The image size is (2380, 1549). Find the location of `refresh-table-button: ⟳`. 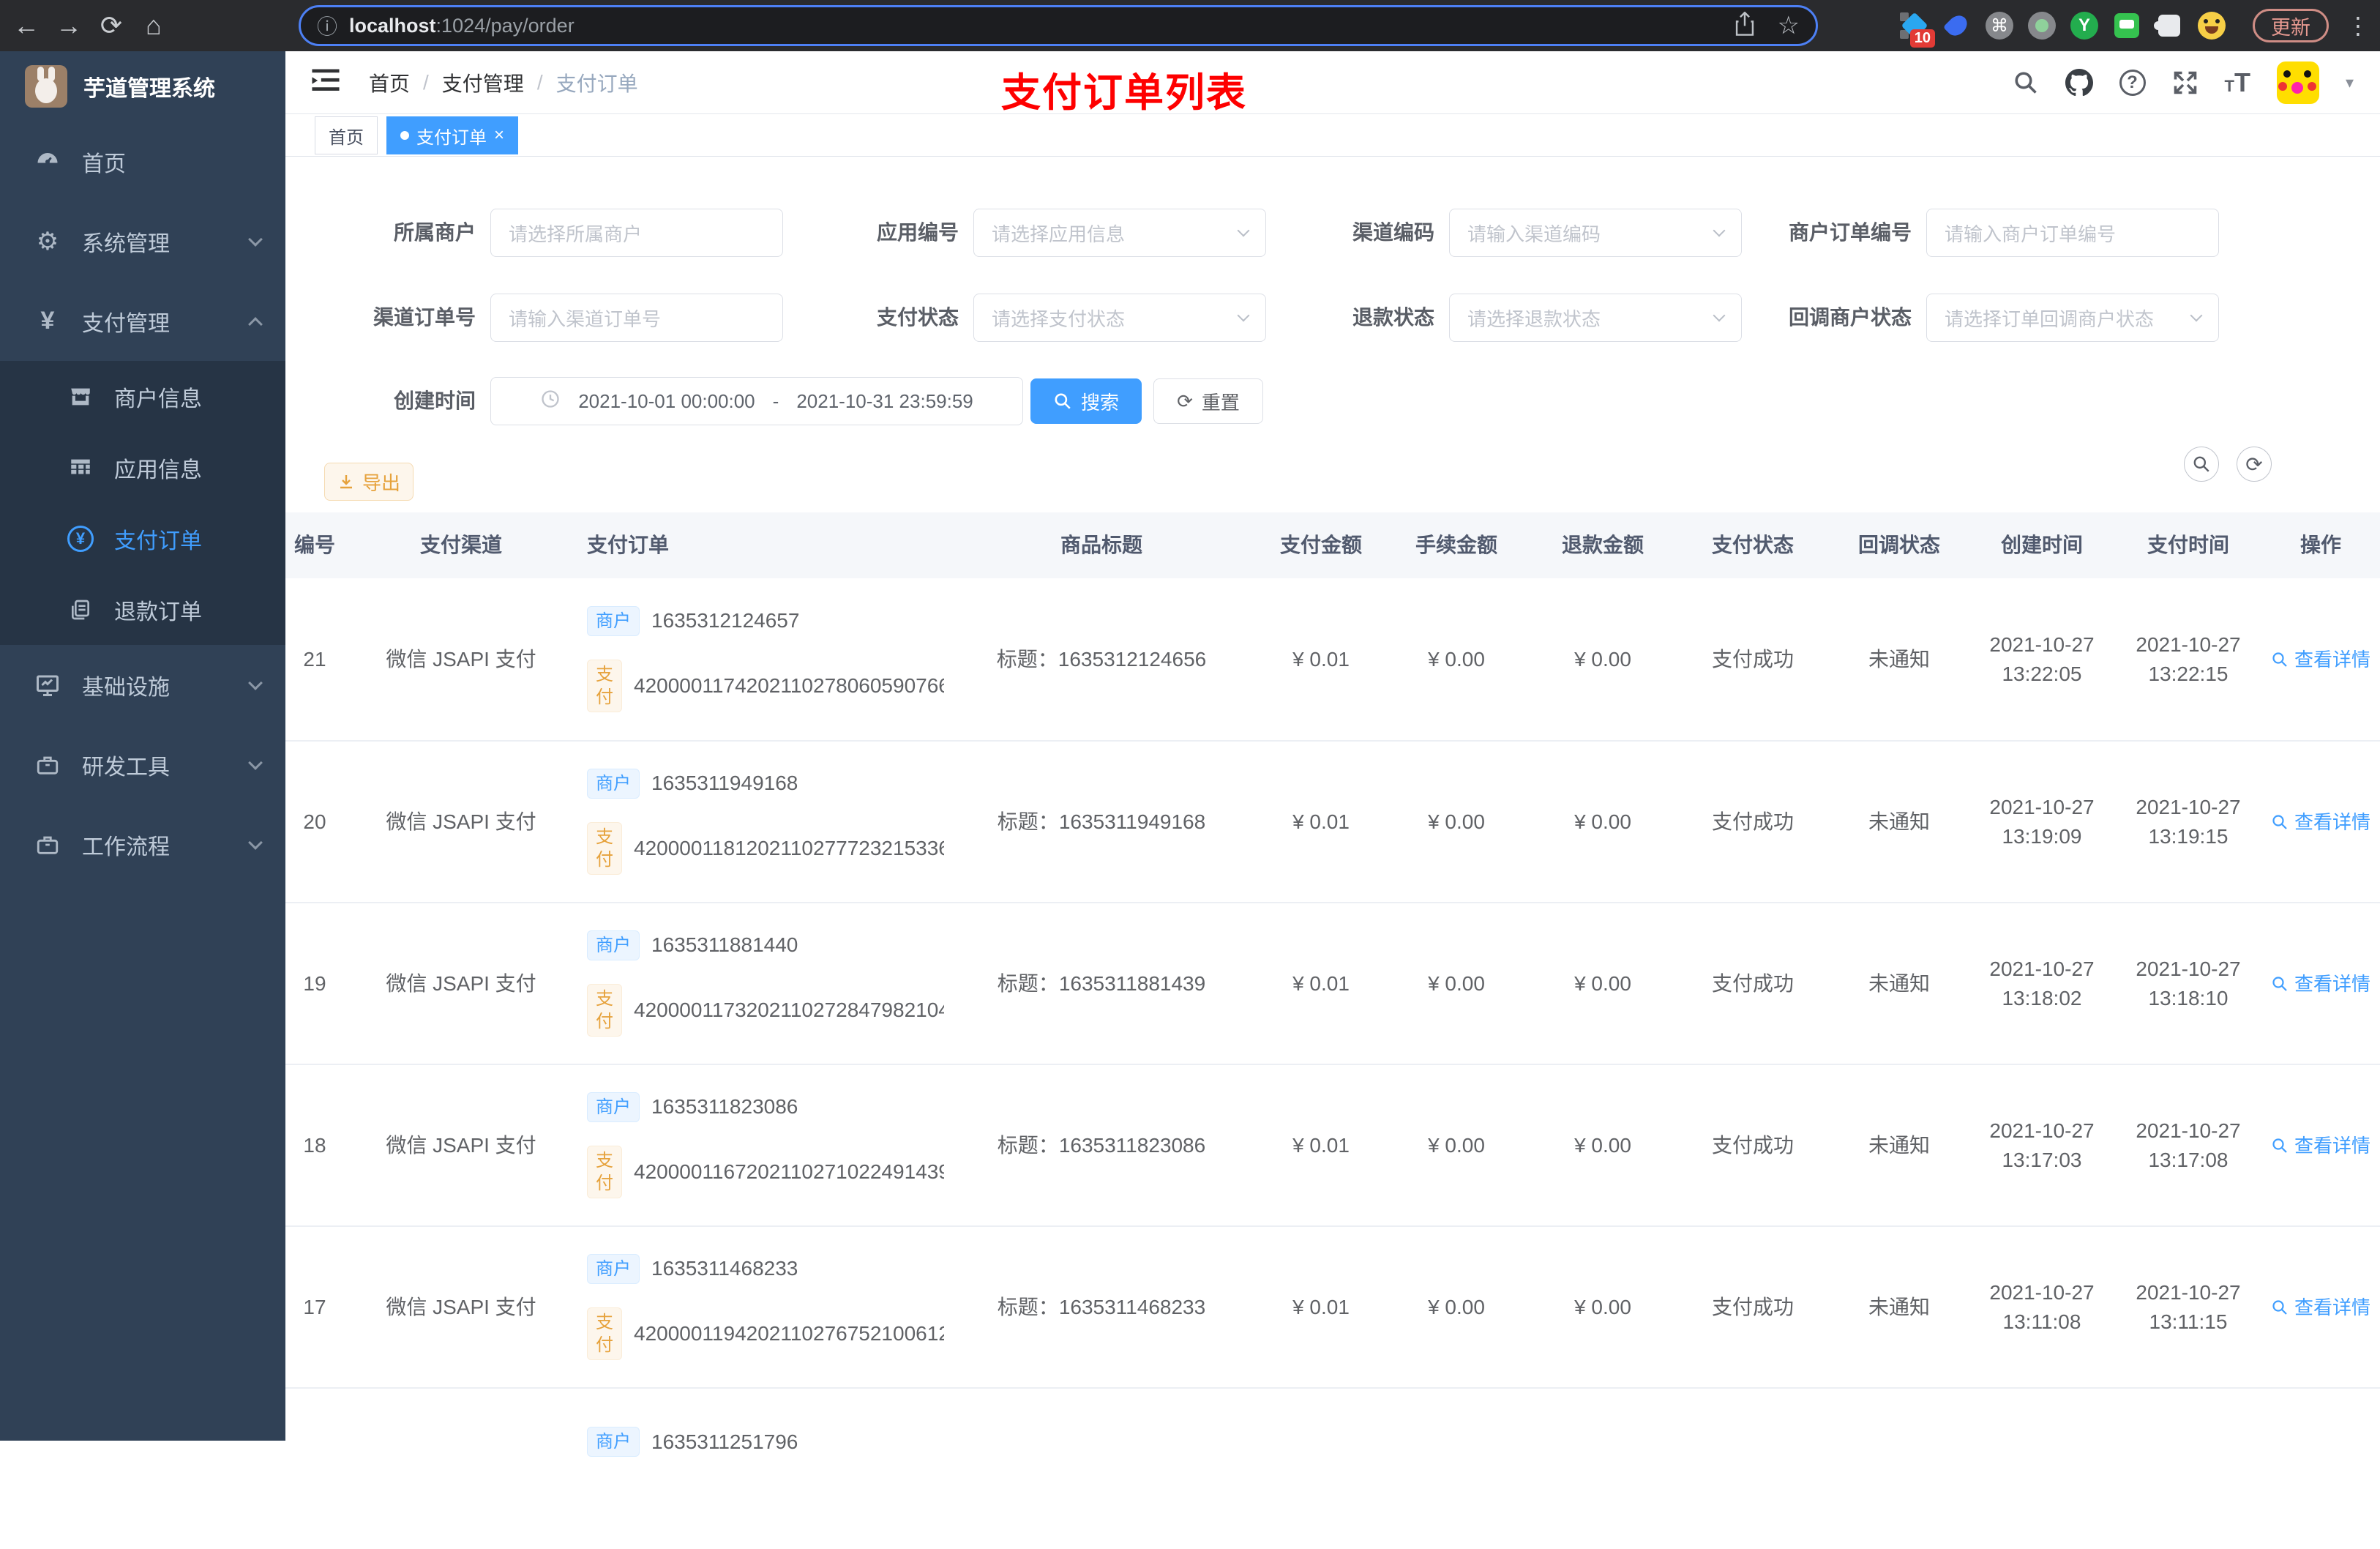

refresh-table-button: ⟳ is located at coordinates (2254, 465).